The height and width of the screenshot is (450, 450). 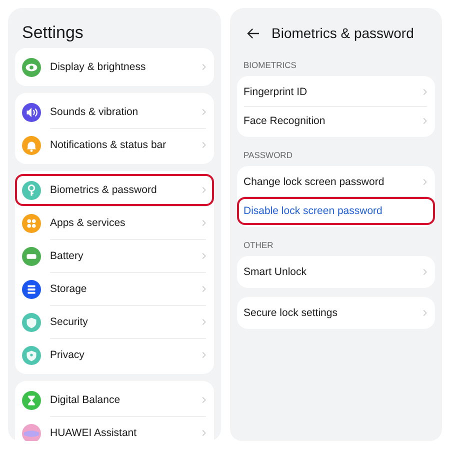 What do you see at coordinates (114, 190) in the screenshot?
I see `settings-item: Biometrics & password` at bounding box center [114, 190].